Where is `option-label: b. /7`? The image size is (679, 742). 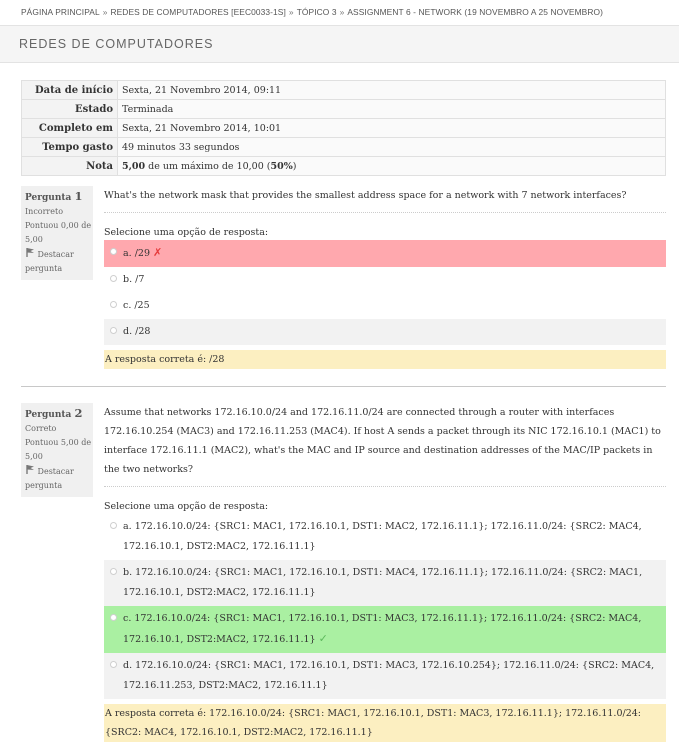 option-label: b. /7 is located at coordinates (134, 279).